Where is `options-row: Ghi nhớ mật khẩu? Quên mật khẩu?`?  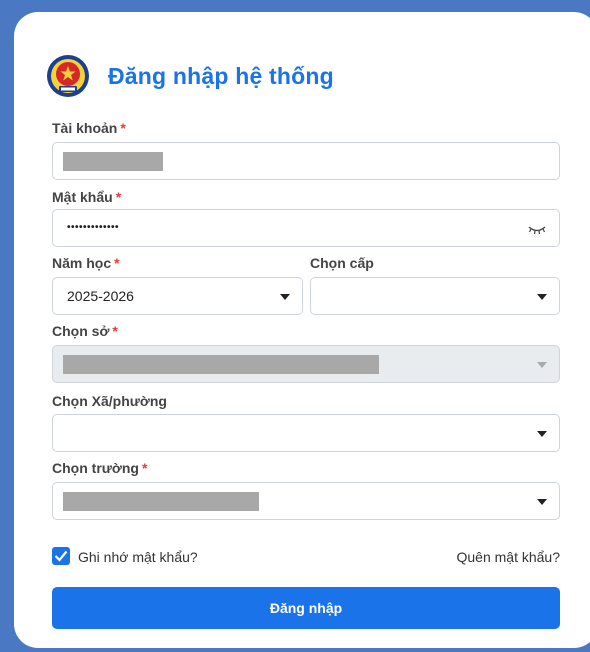
options-row: Ghi nhớ mật khẩu? Quên mật khẩu? is located at coordinates (306, 558).